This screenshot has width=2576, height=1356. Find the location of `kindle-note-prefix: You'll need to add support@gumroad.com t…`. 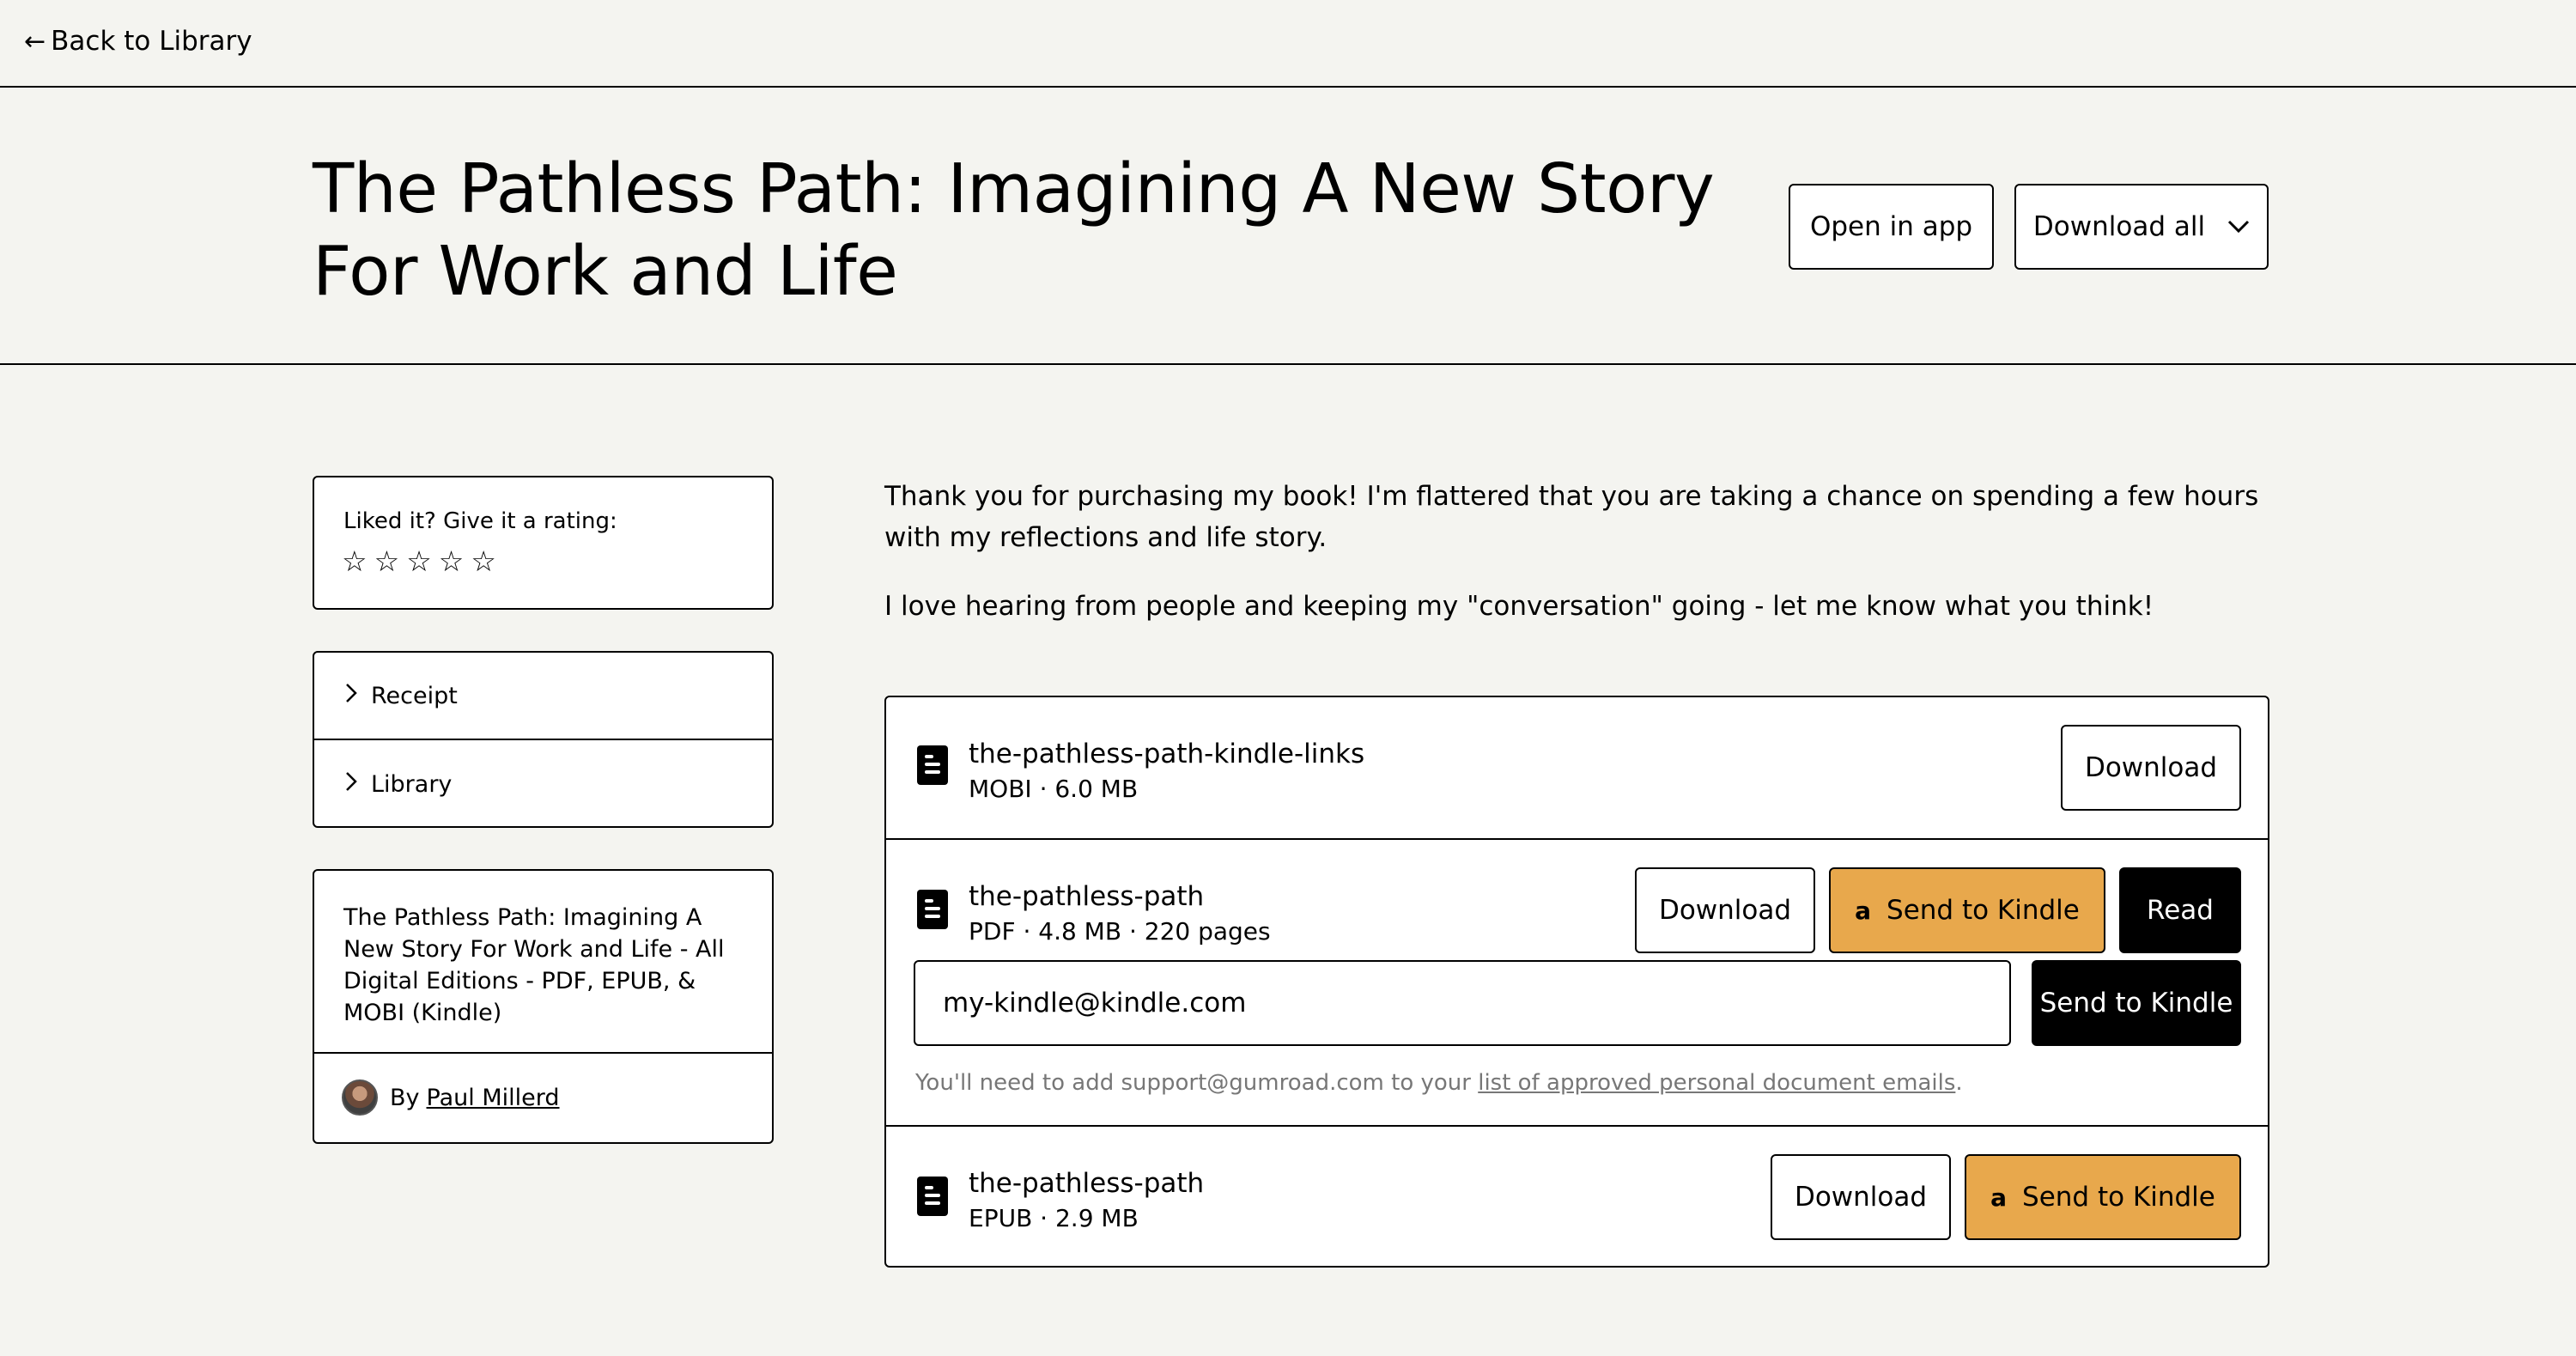

kindle-note-prefix: You'll need to add support@gumroad.com t… is located at coordinates (1197, 1083).